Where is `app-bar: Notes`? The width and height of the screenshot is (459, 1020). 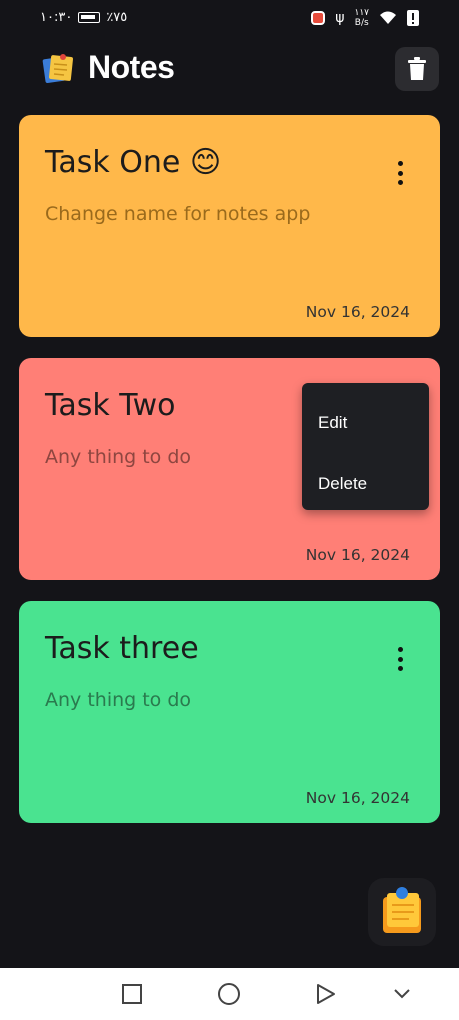
app-bar: Notes is located at coordinates (229, 72).